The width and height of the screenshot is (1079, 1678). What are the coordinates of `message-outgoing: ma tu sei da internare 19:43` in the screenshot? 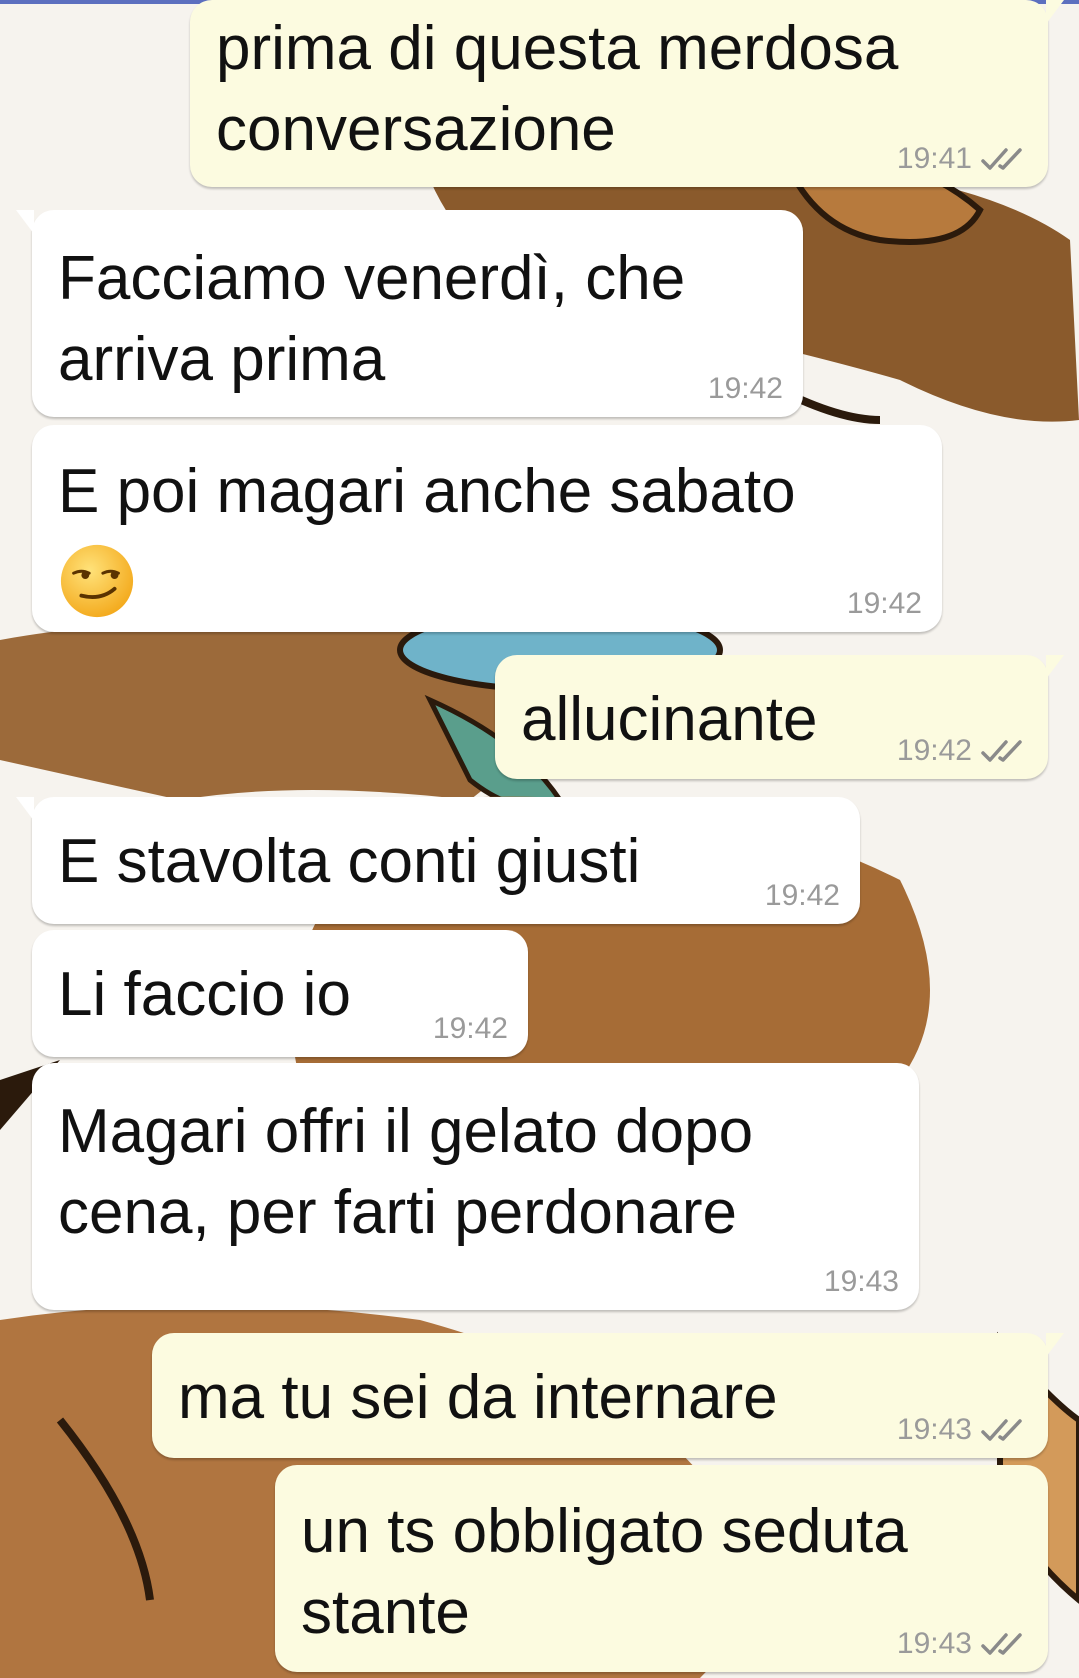 It's located at (608, 1395).